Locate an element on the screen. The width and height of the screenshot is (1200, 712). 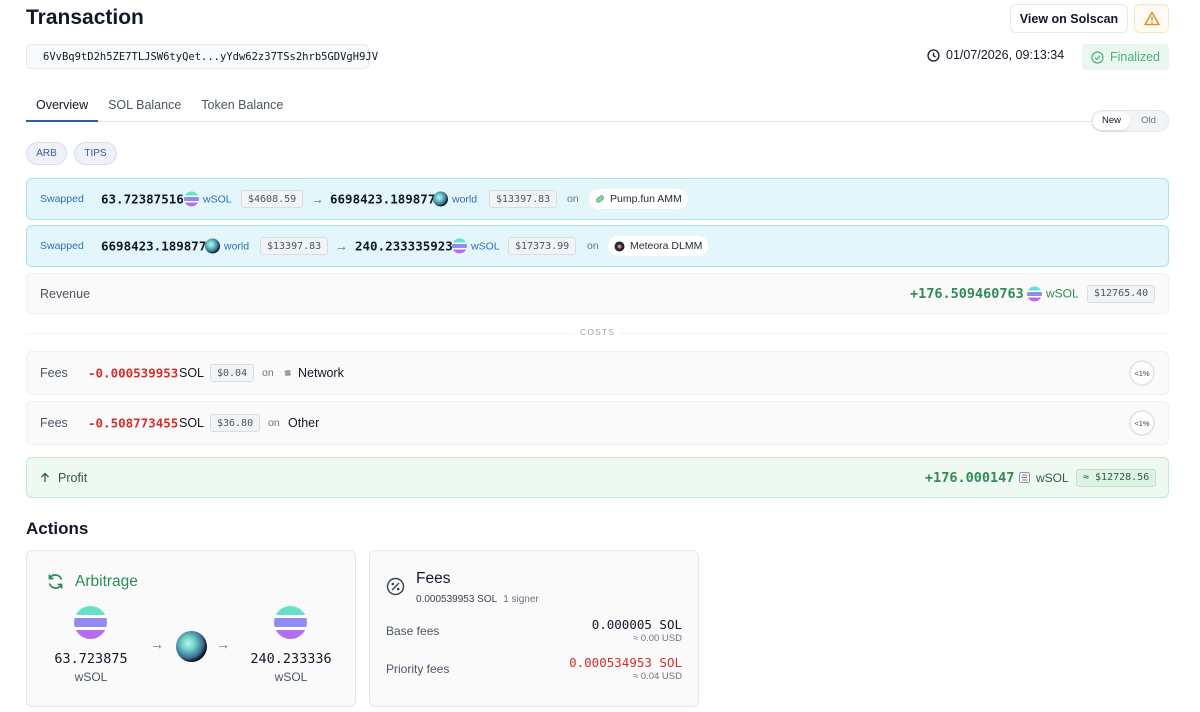
check-circle-icon is located at coordinates (1097, 57).